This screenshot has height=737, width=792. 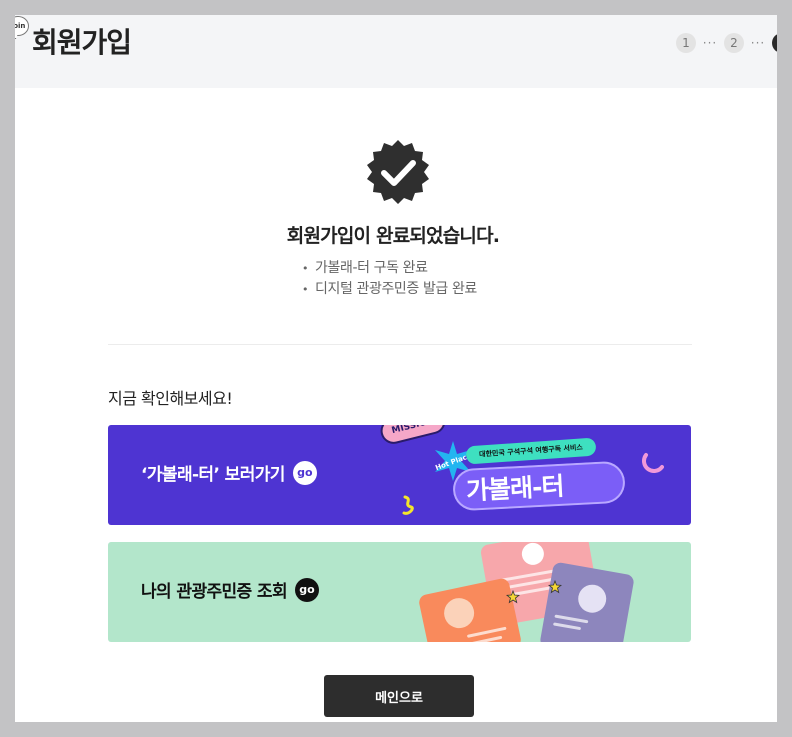 I want to click on step-3-current: 3, so click(x=774, y=43).